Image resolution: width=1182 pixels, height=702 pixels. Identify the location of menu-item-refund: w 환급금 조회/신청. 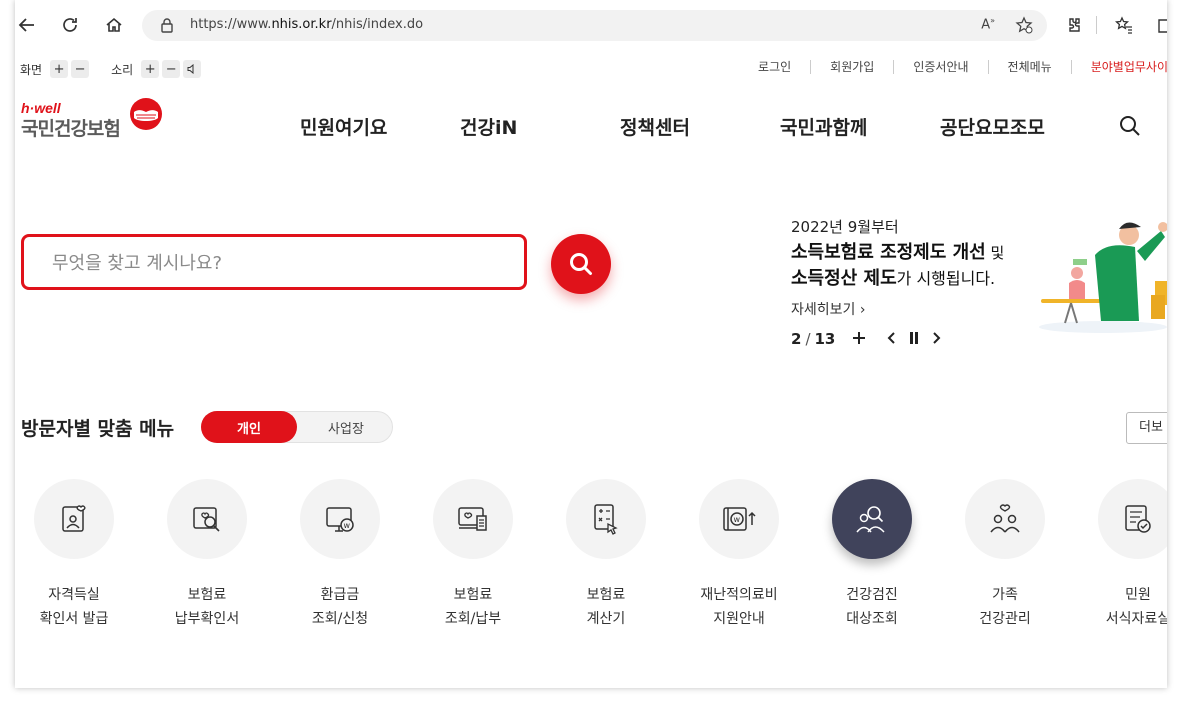
(340, 555).